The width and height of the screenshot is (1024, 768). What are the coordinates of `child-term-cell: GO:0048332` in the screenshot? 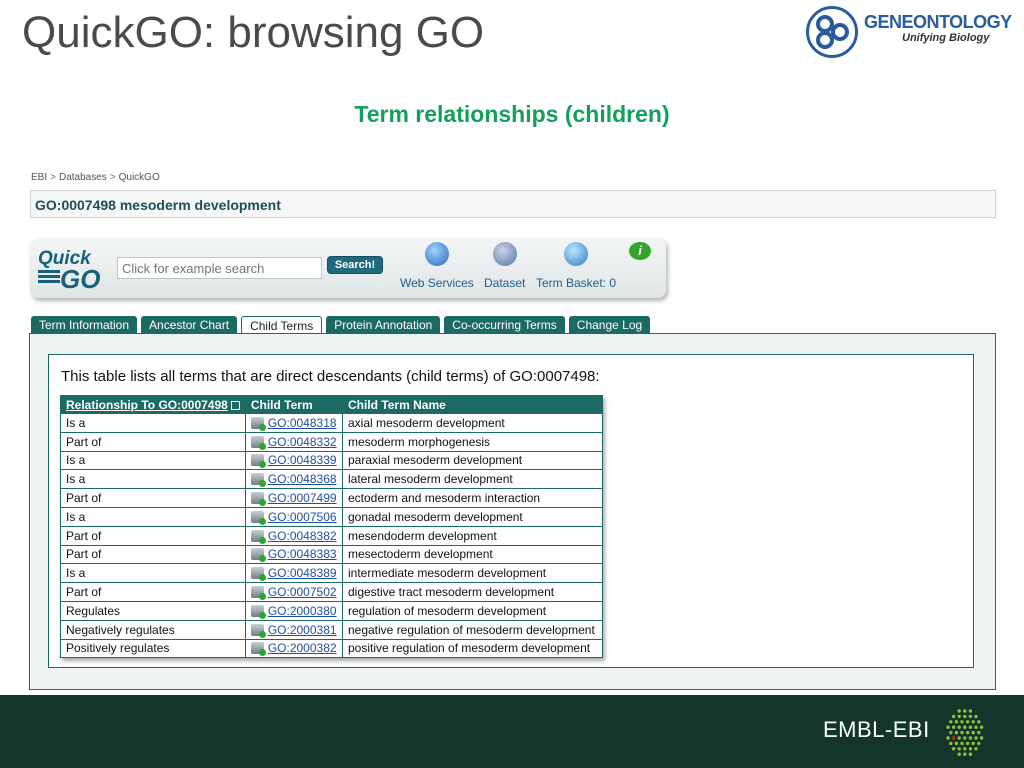 It's located at (293, 441).